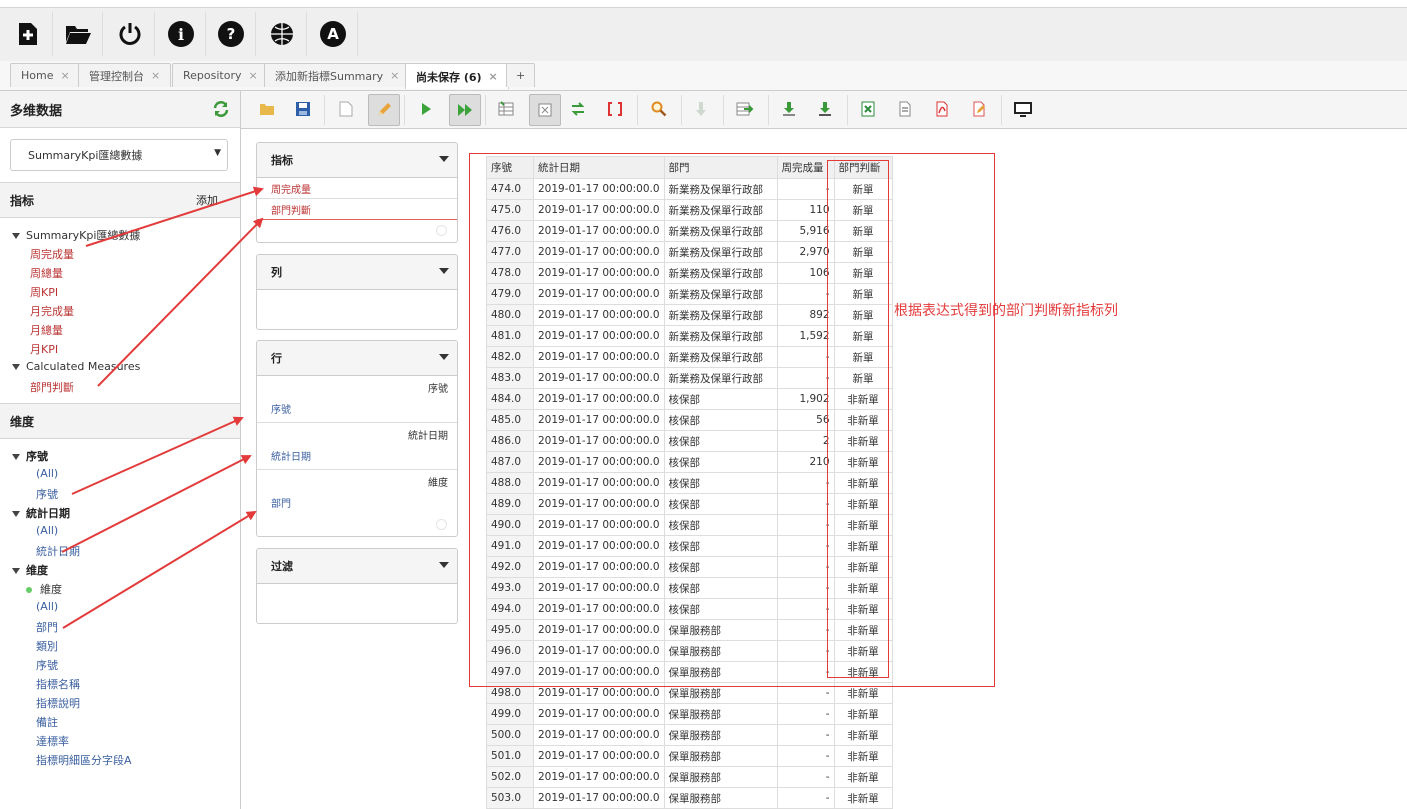 This screenshot has height=809, width=1407. Describe the element at coordinates (357, 493) in the screenshot. I see `row-hierarchy: 維度 部門` at that location.